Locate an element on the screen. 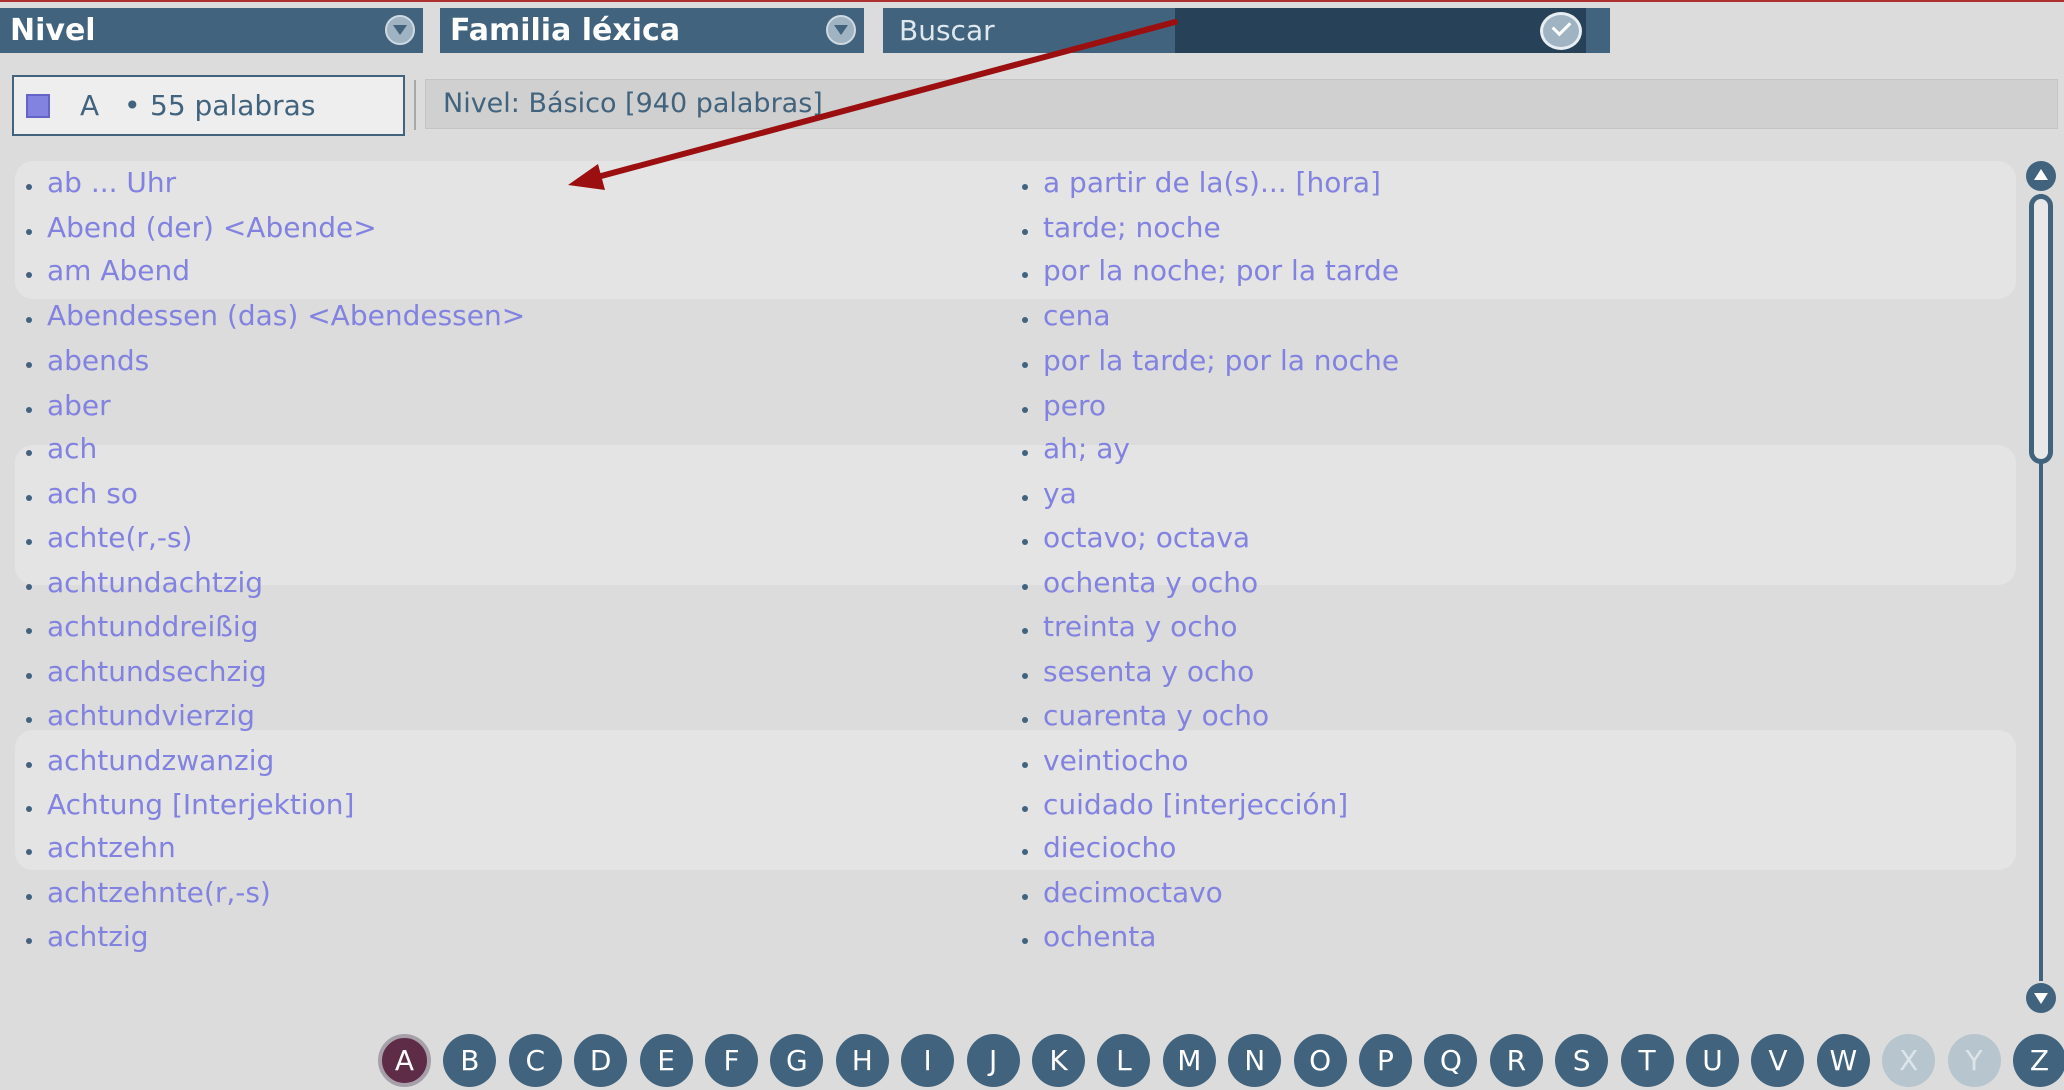  german-word: am Abend is located at coordinates (107, 270).